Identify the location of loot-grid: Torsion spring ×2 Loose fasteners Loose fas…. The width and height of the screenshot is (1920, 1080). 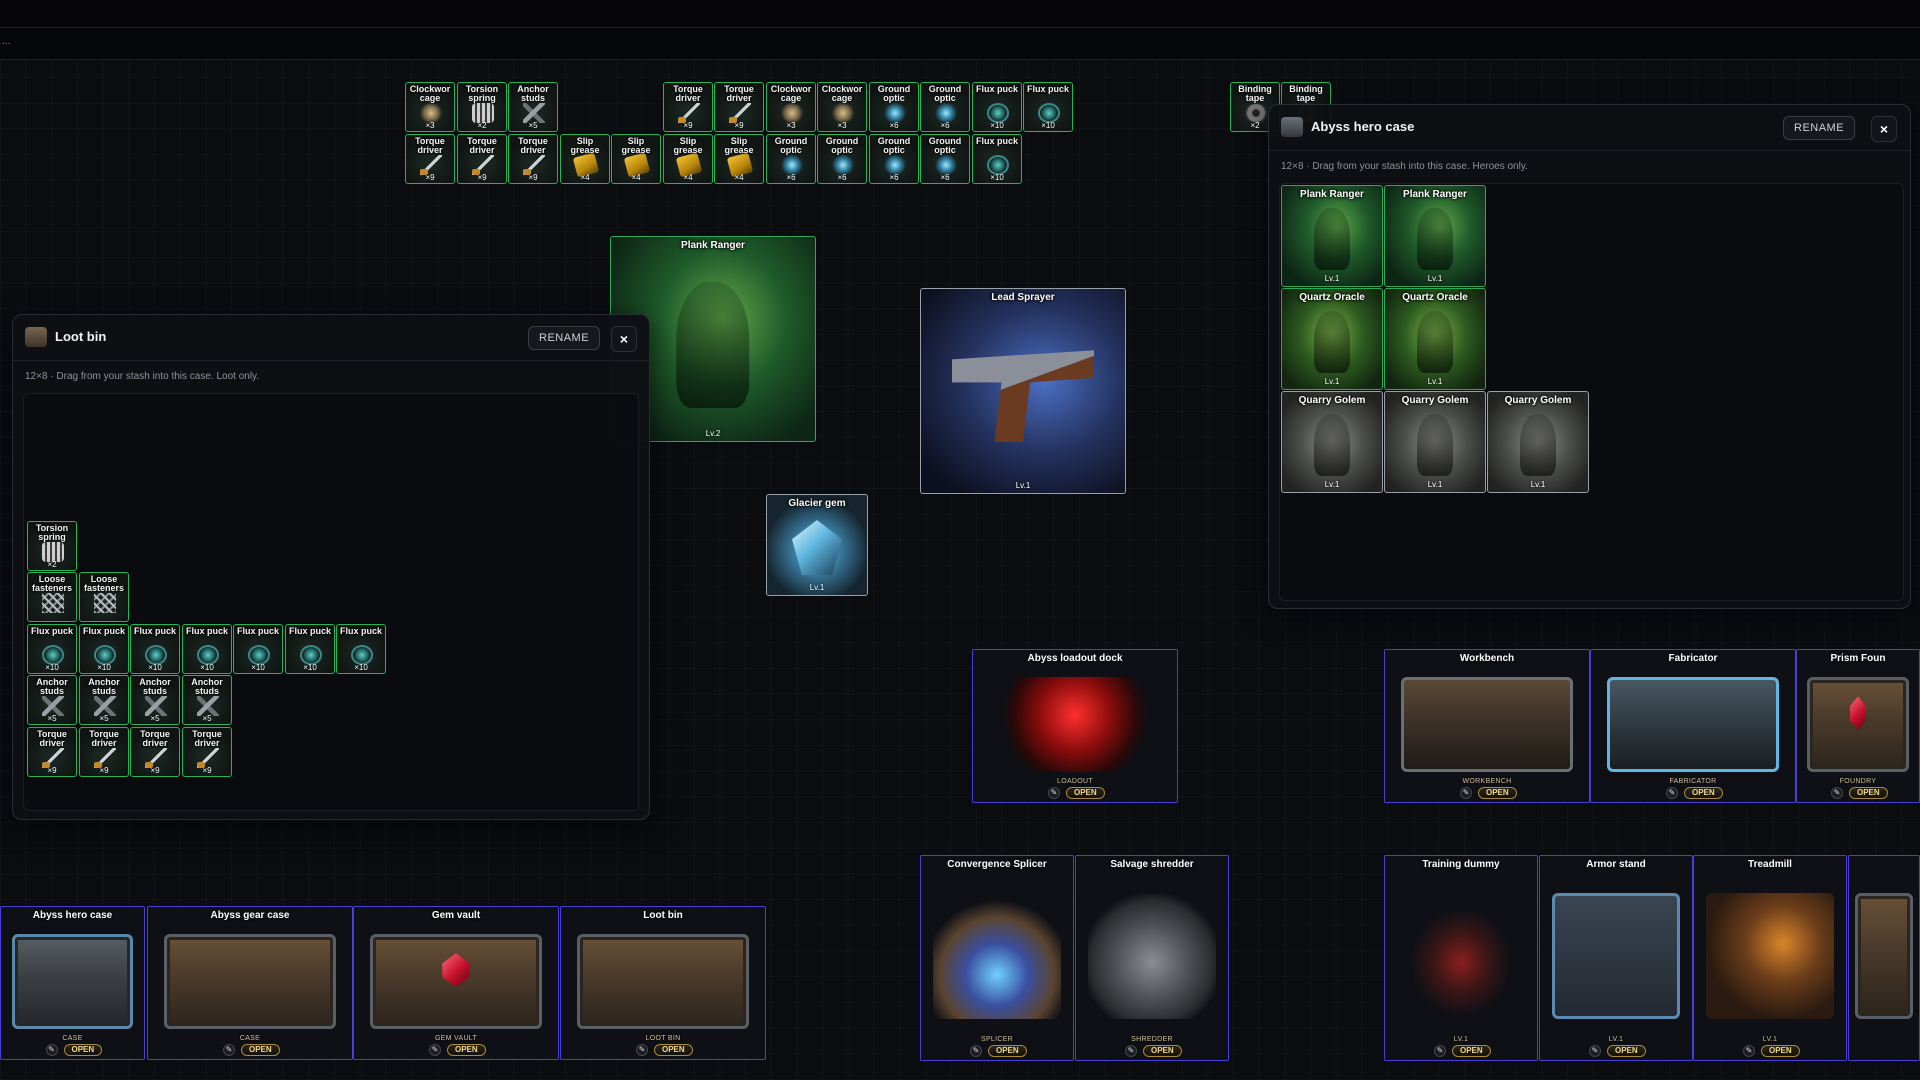
(331, 602).